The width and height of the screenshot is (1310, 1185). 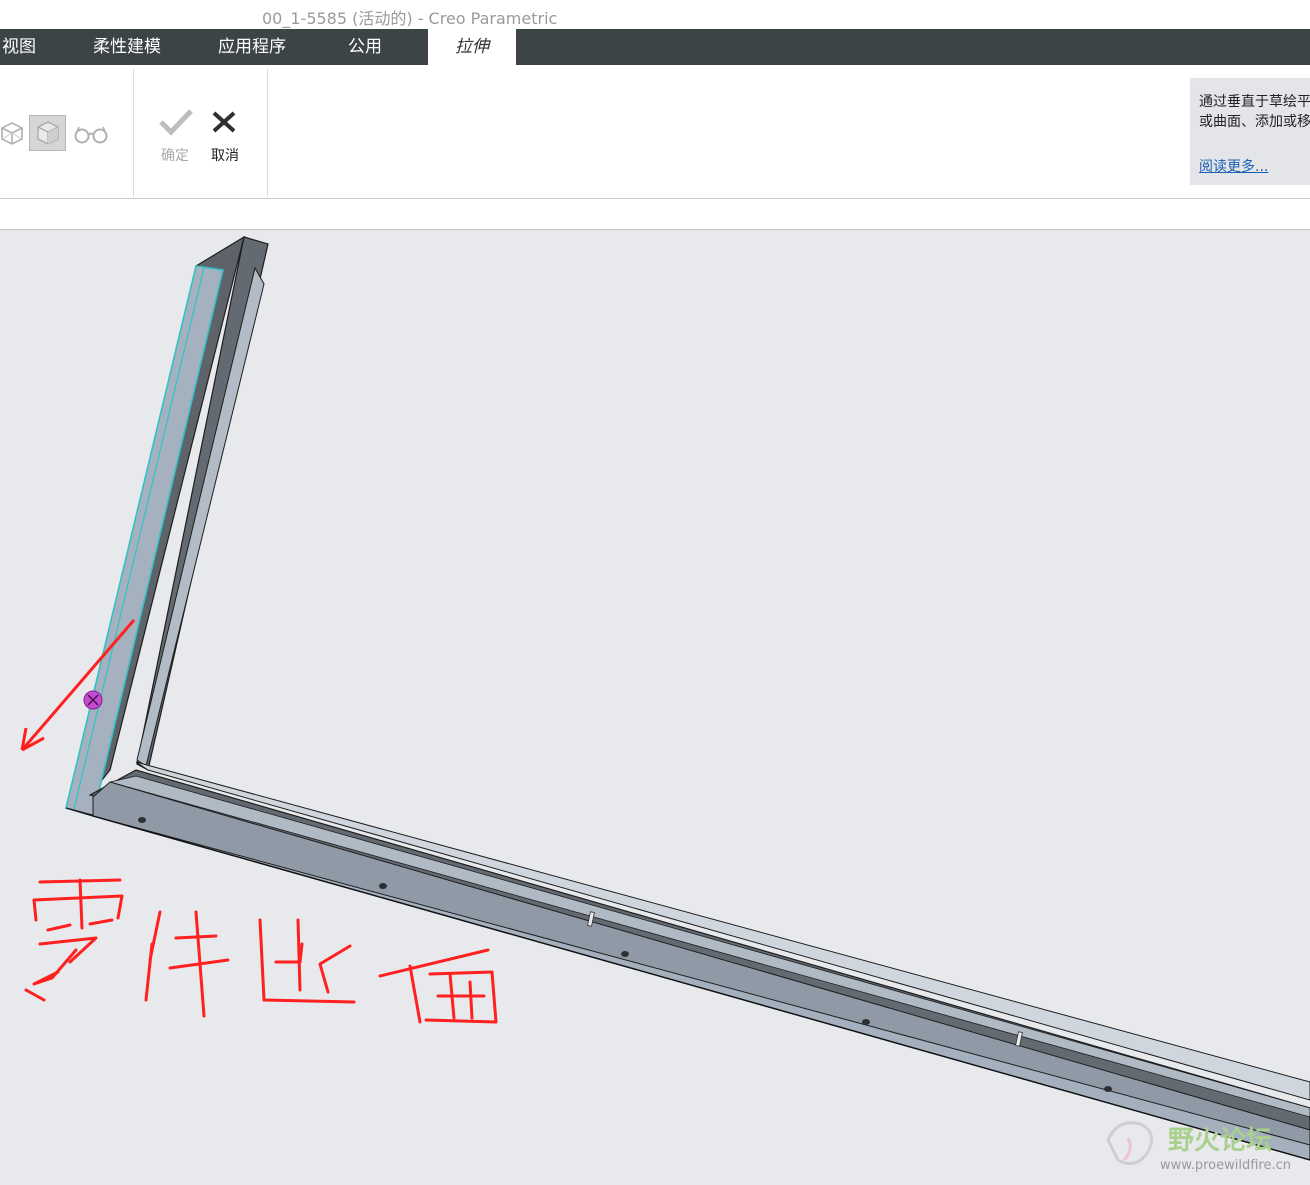 I want to click on dashboard-strip, so click(x=655, y=214).